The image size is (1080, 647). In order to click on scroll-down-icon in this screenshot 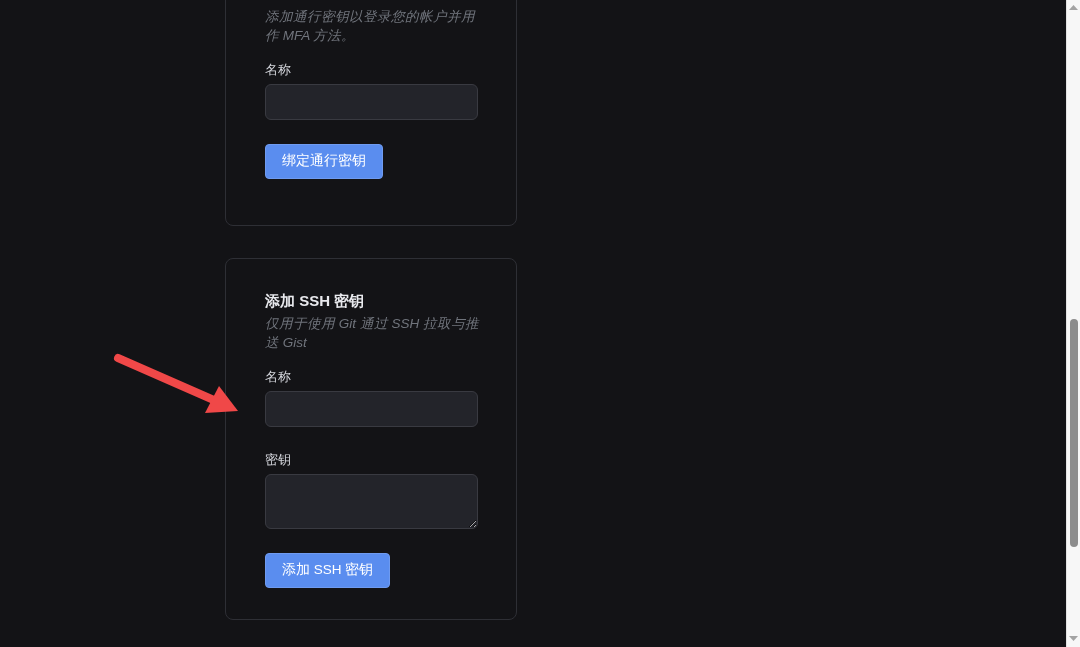, I will do `click(1073, 638)`.